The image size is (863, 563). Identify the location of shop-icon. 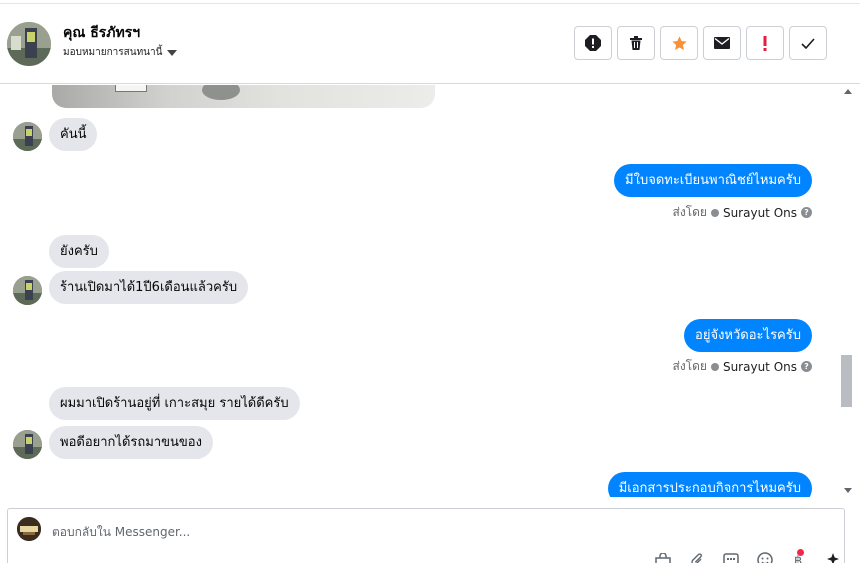
(663, 557).